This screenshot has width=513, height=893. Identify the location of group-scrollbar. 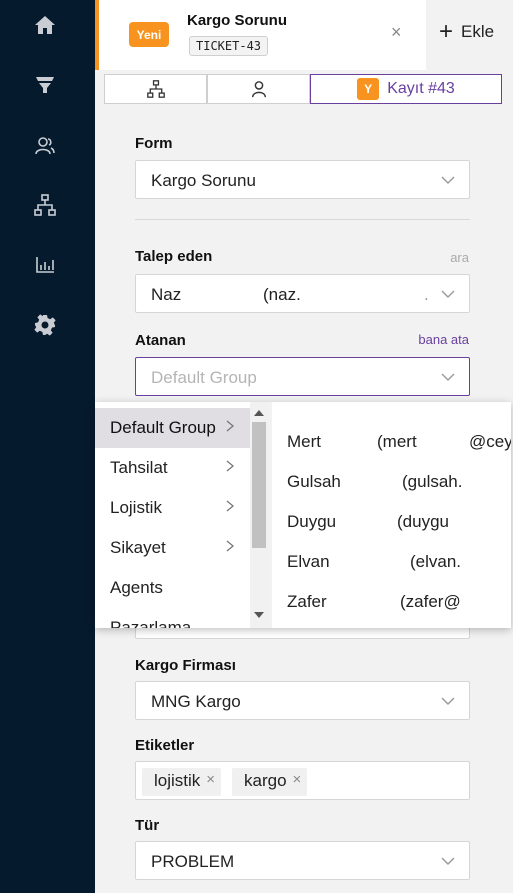
(259, 515).